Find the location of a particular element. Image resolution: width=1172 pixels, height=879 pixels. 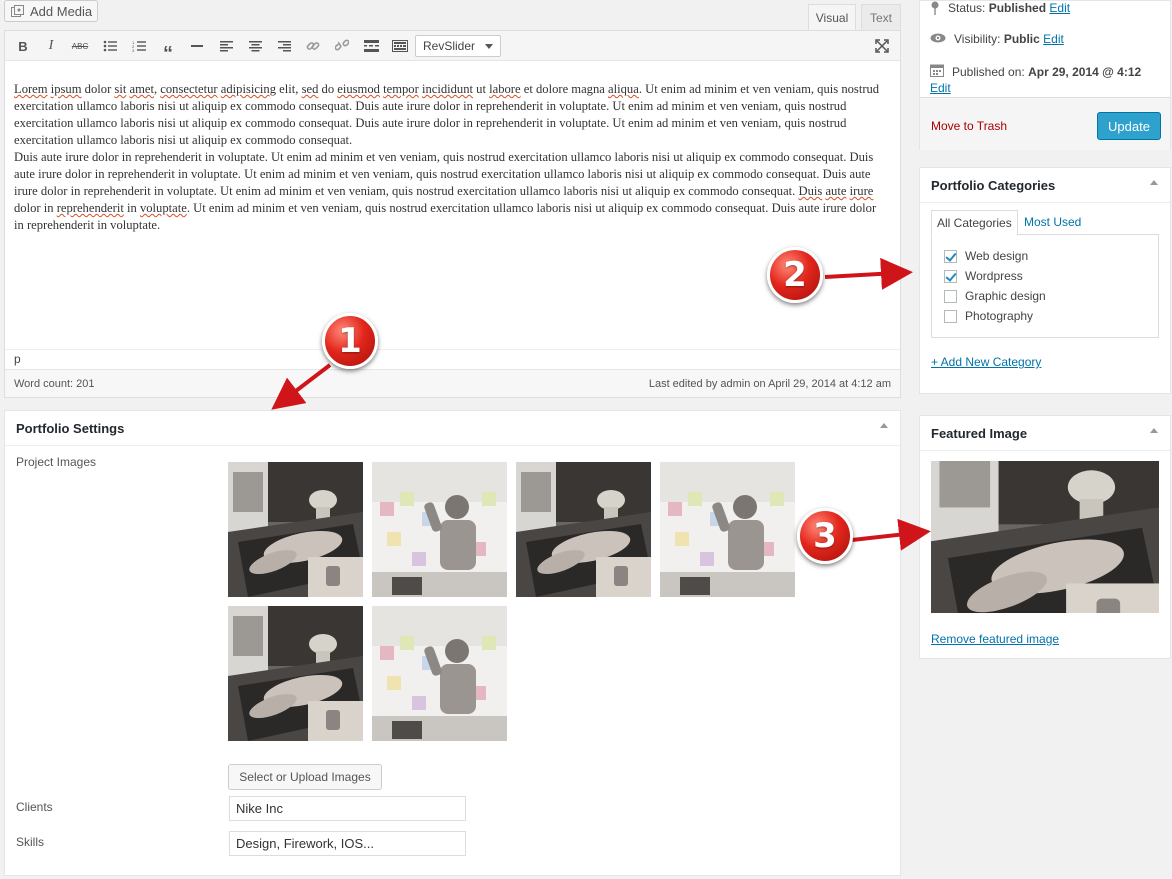

callout-badge-1: 1 is located at coordinates (350, 341).